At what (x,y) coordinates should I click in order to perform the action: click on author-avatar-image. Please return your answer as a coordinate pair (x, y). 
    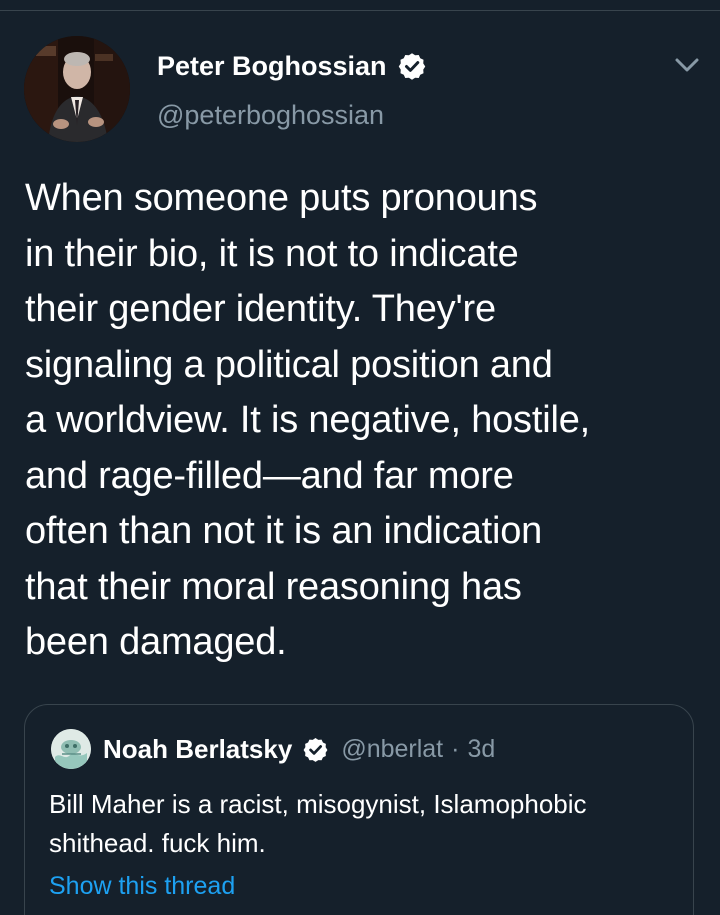
    Looking at the image, I should click on (77, 89).